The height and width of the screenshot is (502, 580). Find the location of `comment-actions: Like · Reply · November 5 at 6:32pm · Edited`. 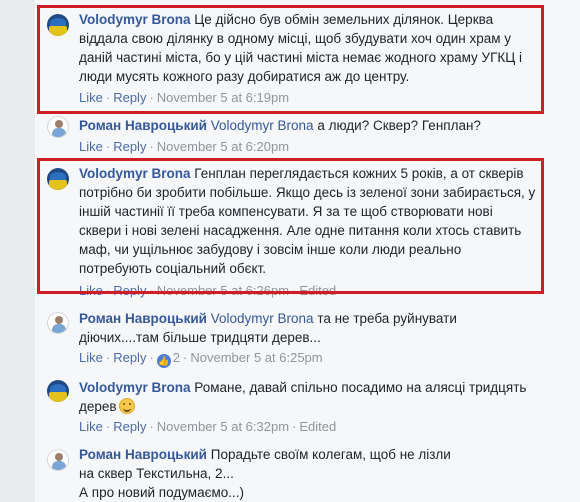

comment-actions: Like · Reply · November 5 at 6:32pm · Edited is located at coordinates (208, 426).